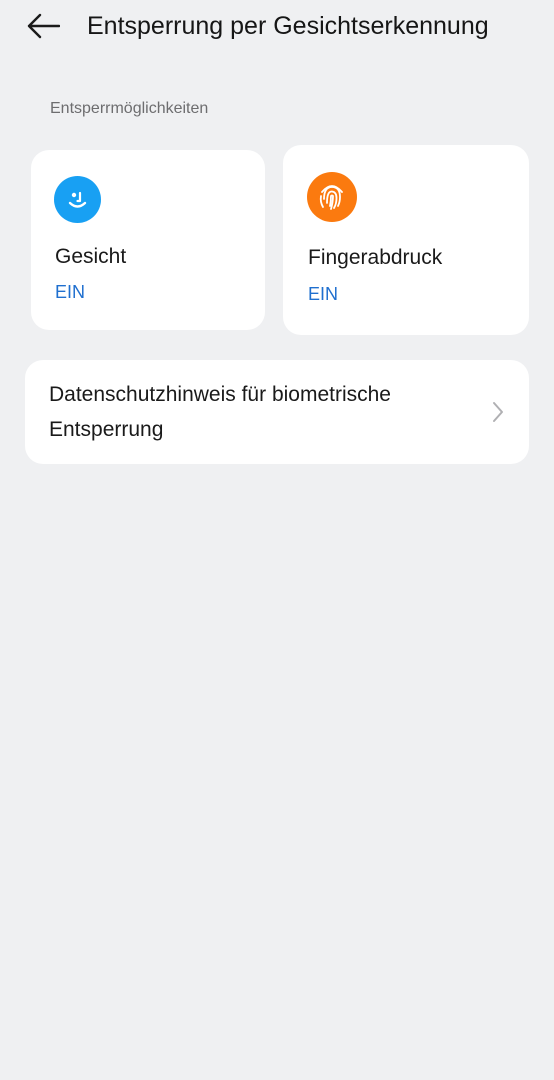  I want to click on arrow-left-icon, so click(43, 26).